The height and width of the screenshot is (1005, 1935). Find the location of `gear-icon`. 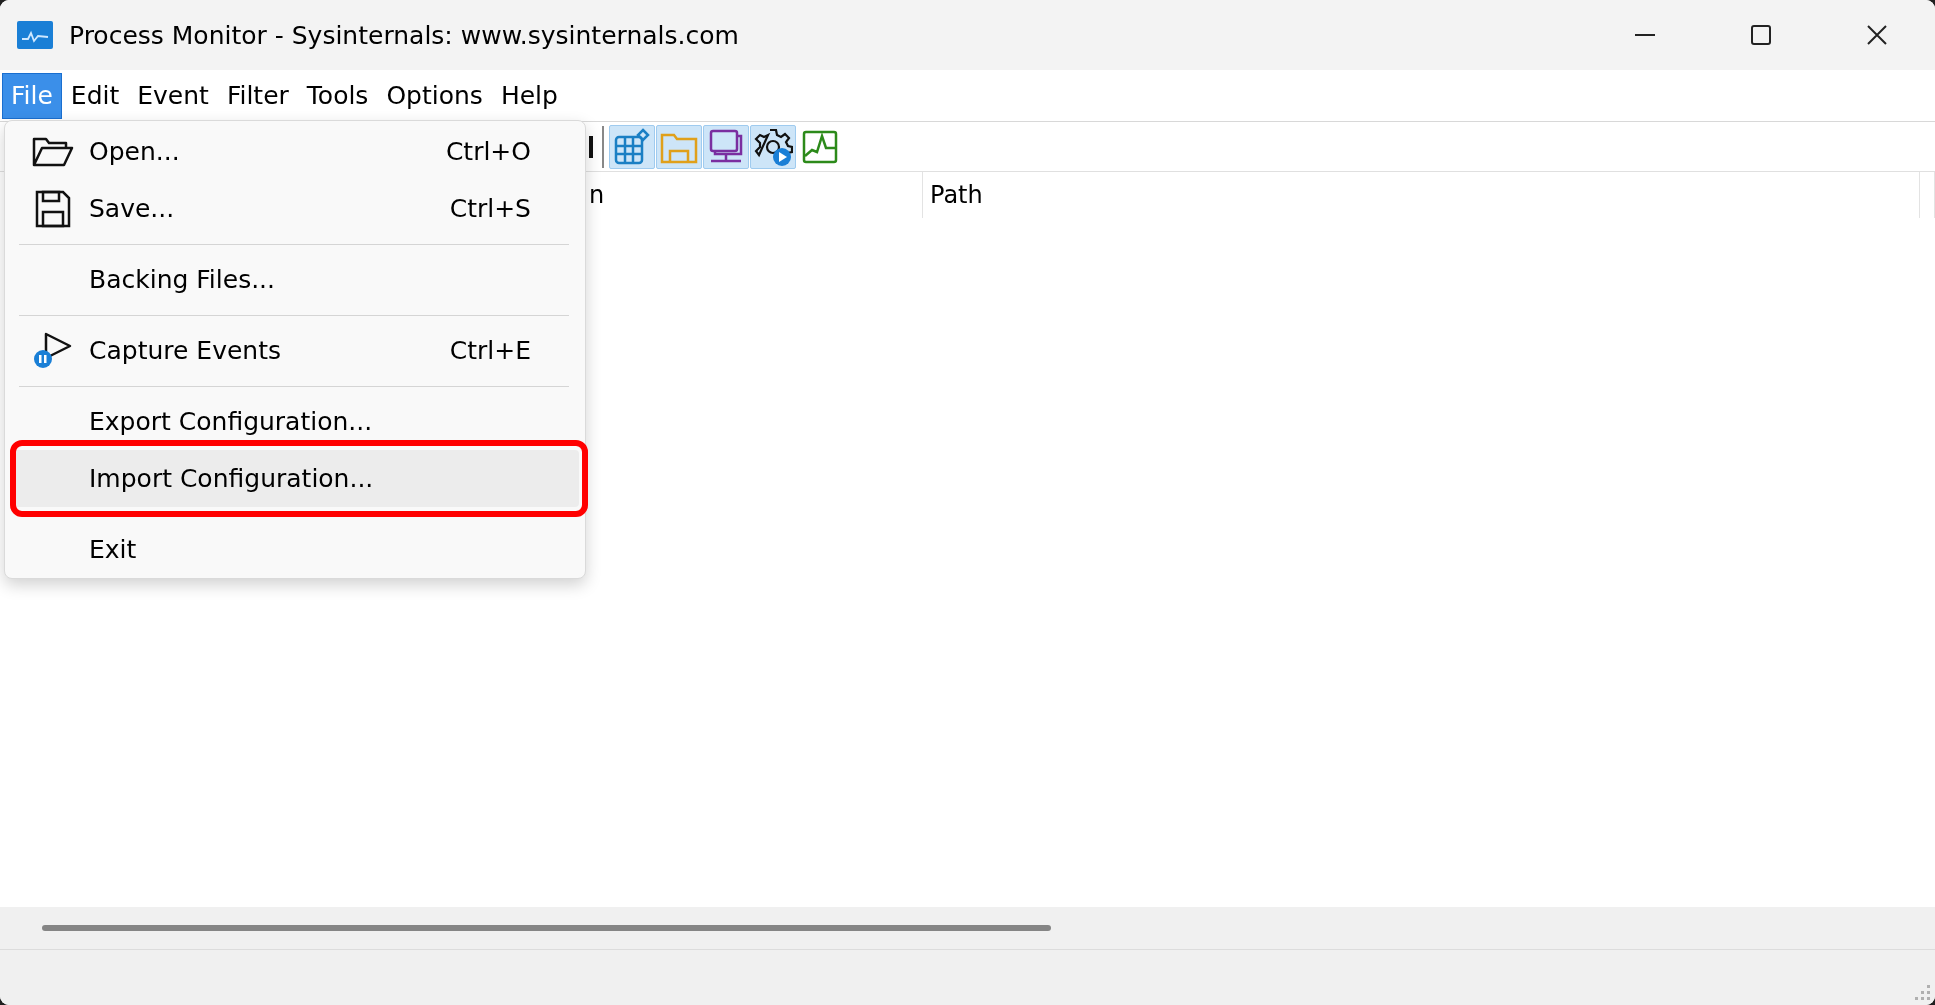

gear-icon is located at coordinates (773, 146).